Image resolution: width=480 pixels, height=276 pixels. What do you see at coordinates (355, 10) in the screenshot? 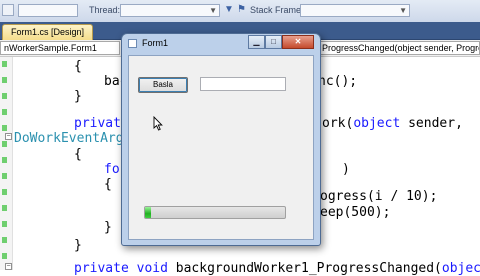
I see `stack-frame-combo: ▼` at bounding box center [355, 10].